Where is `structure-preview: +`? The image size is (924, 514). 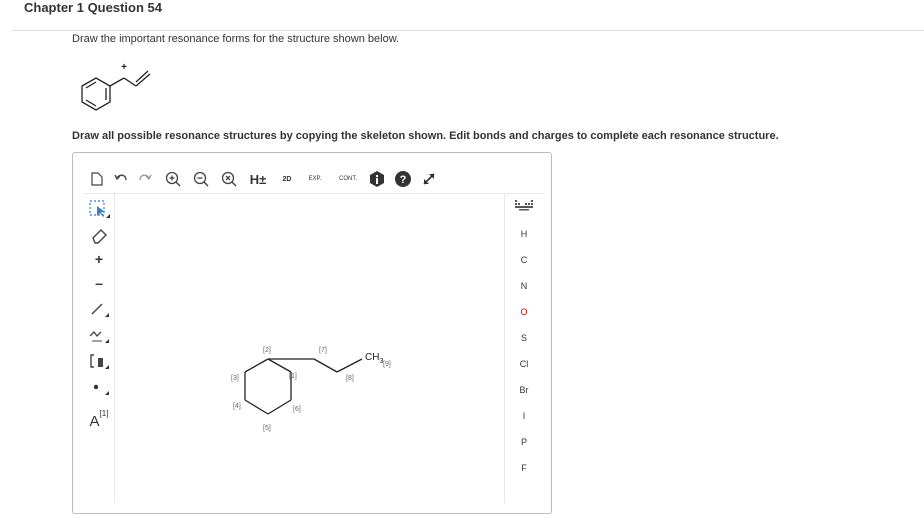
structure-preview: + is located at coordinates (116, 86).